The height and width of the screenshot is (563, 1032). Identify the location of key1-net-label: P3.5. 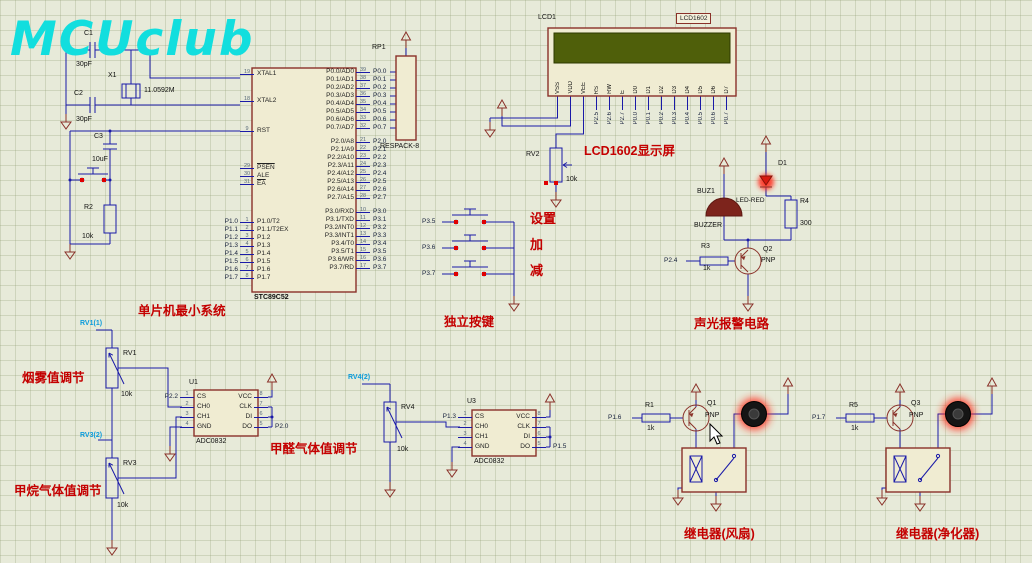
(428, 221).